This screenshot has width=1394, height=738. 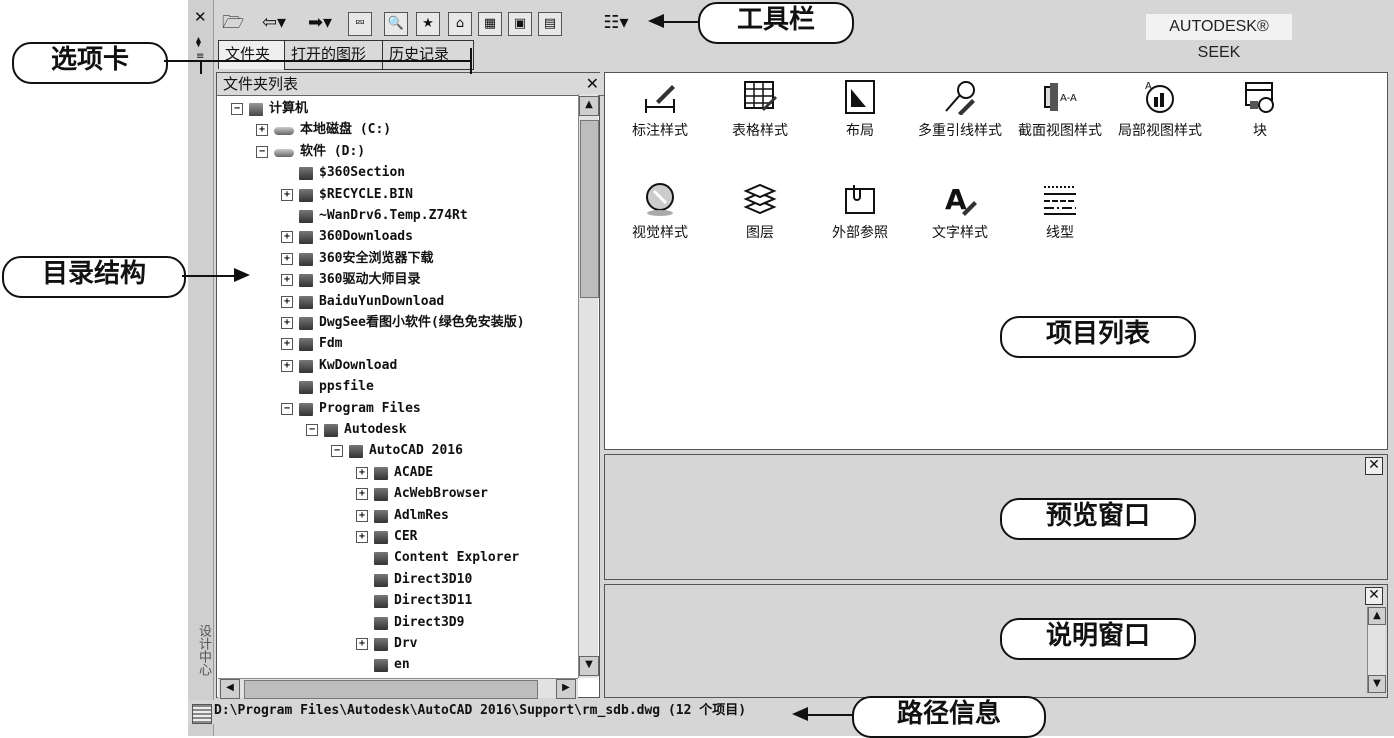 I want to click on content-item: 多重引线样式, so click(x=960, y=127).